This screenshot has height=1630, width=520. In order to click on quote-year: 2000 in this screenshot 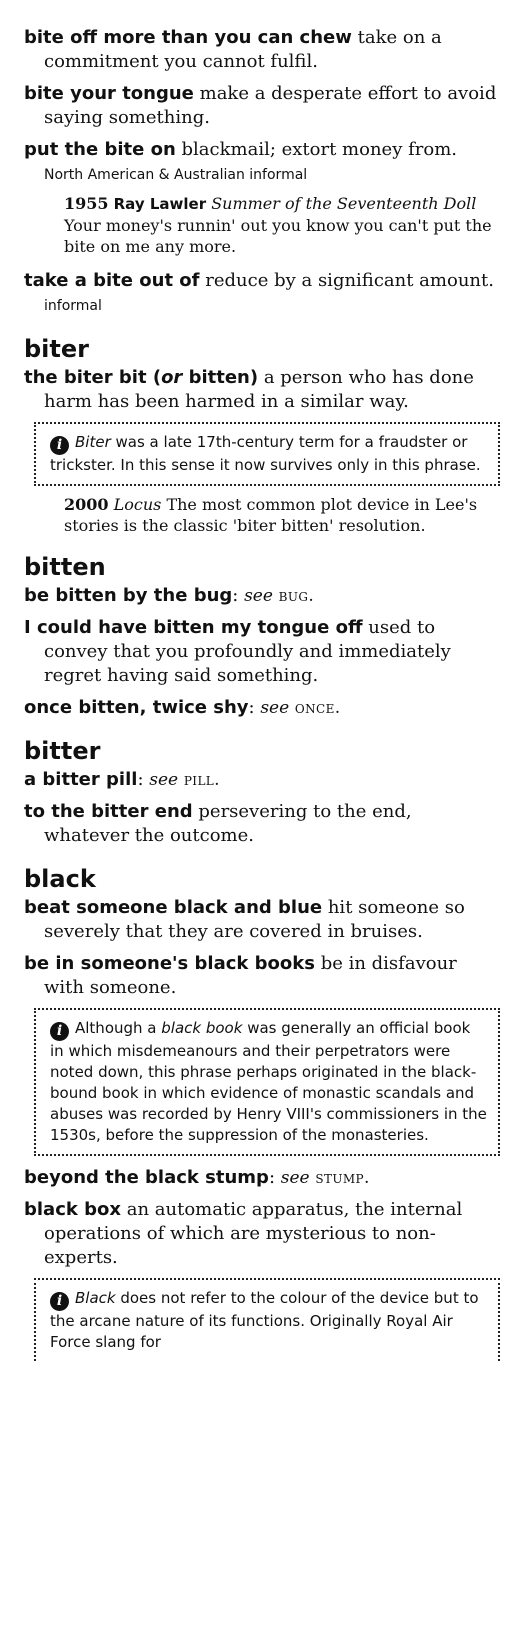, I will do `click(86, 504)`.